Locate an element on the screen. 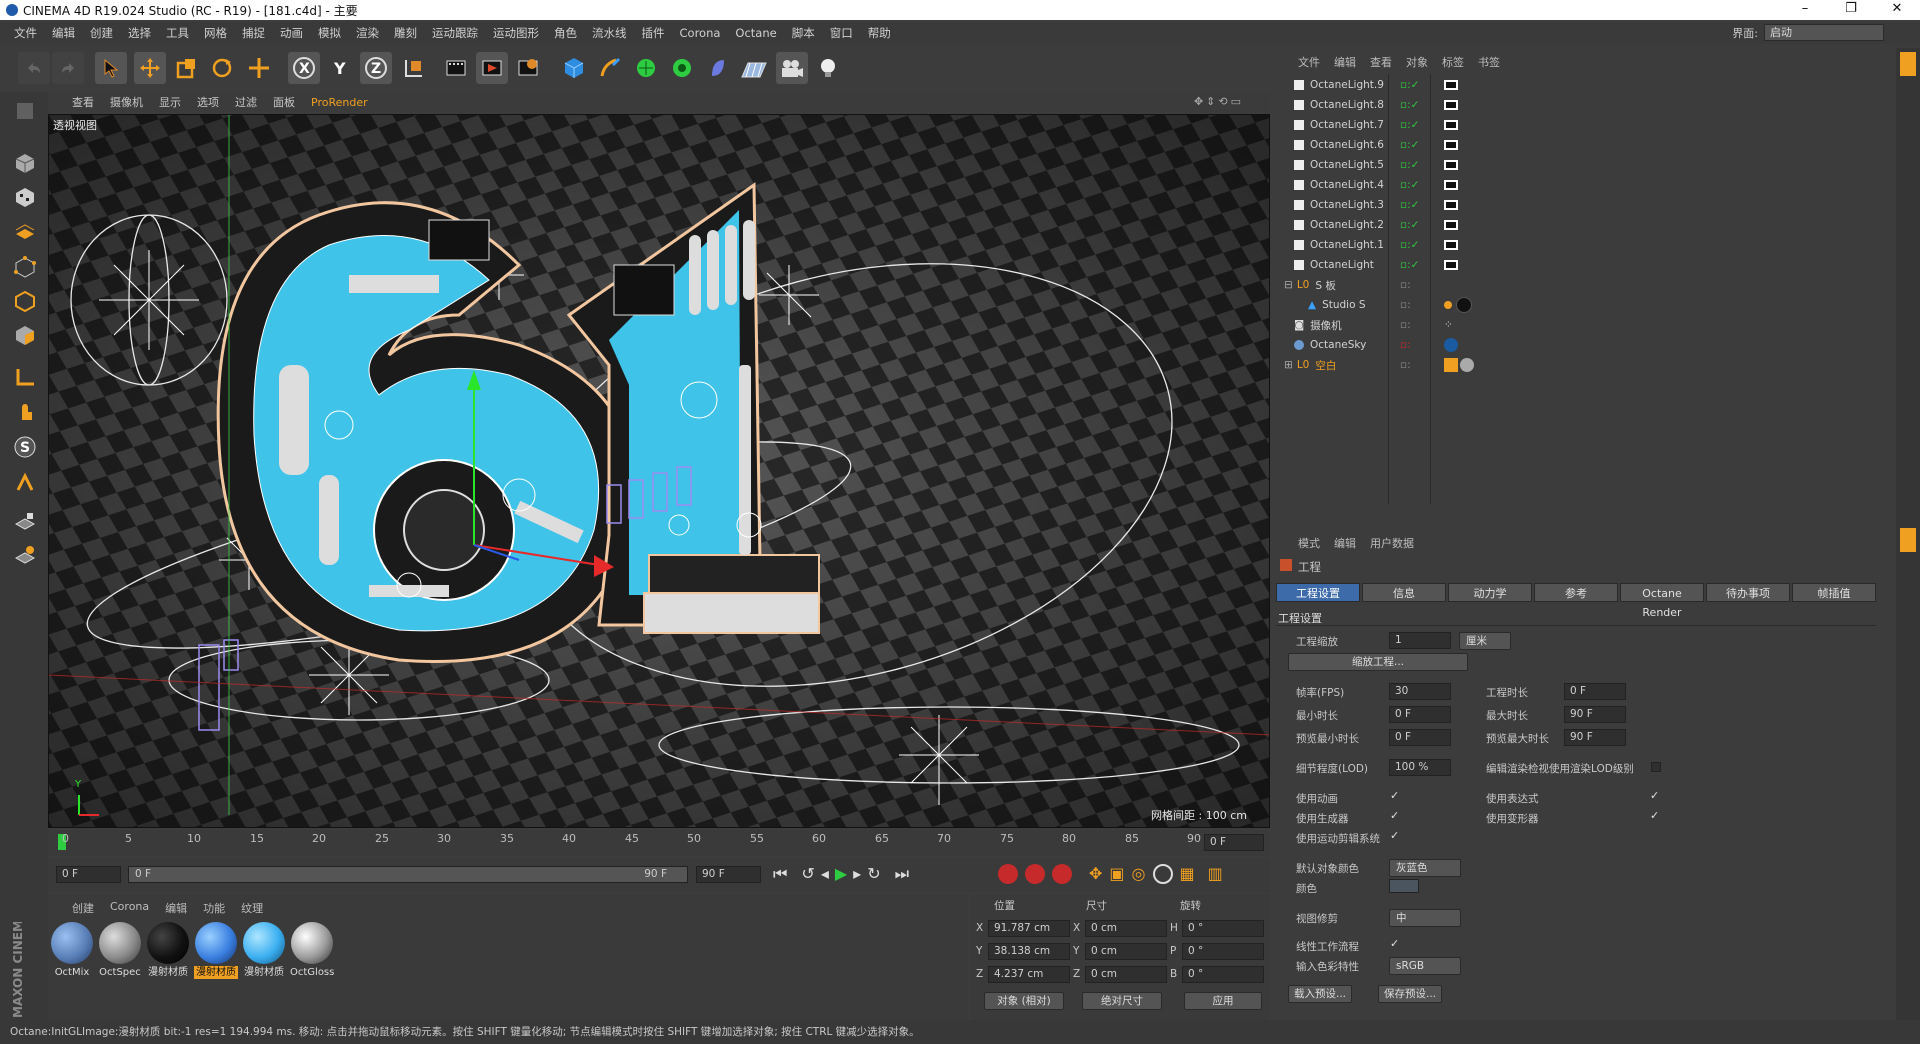 The height and width of the screenshot is (1044, 1920). deformer-icon is located at coordinates (718, 68).